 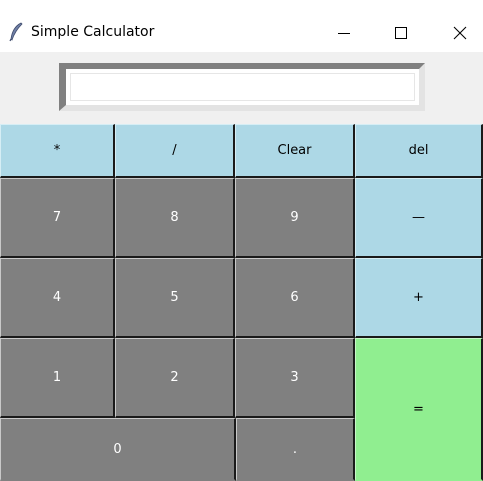 I want to click on digit-8-button: 8, so click(x=175, y=218).